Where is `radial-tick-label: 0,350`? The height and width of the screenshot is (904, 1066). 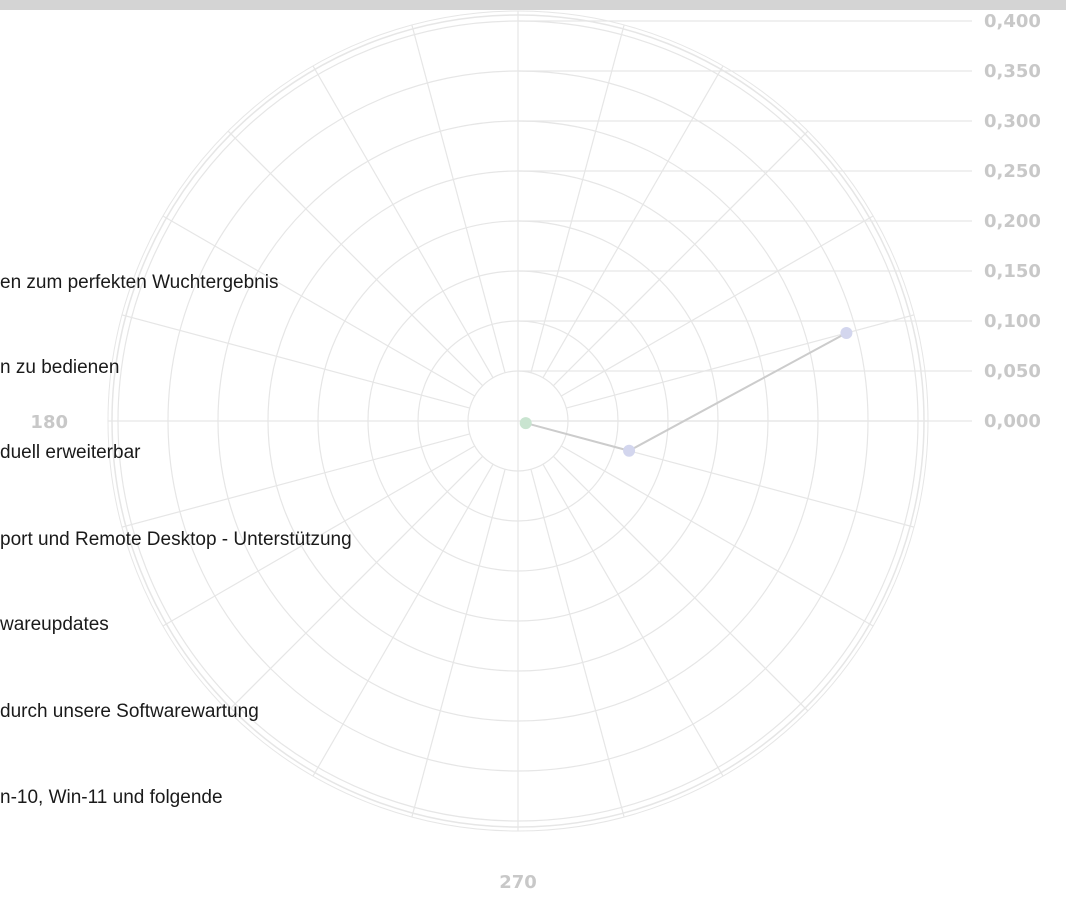 radial-tick-label: 0,350 is located at coordinates (1012, 71).